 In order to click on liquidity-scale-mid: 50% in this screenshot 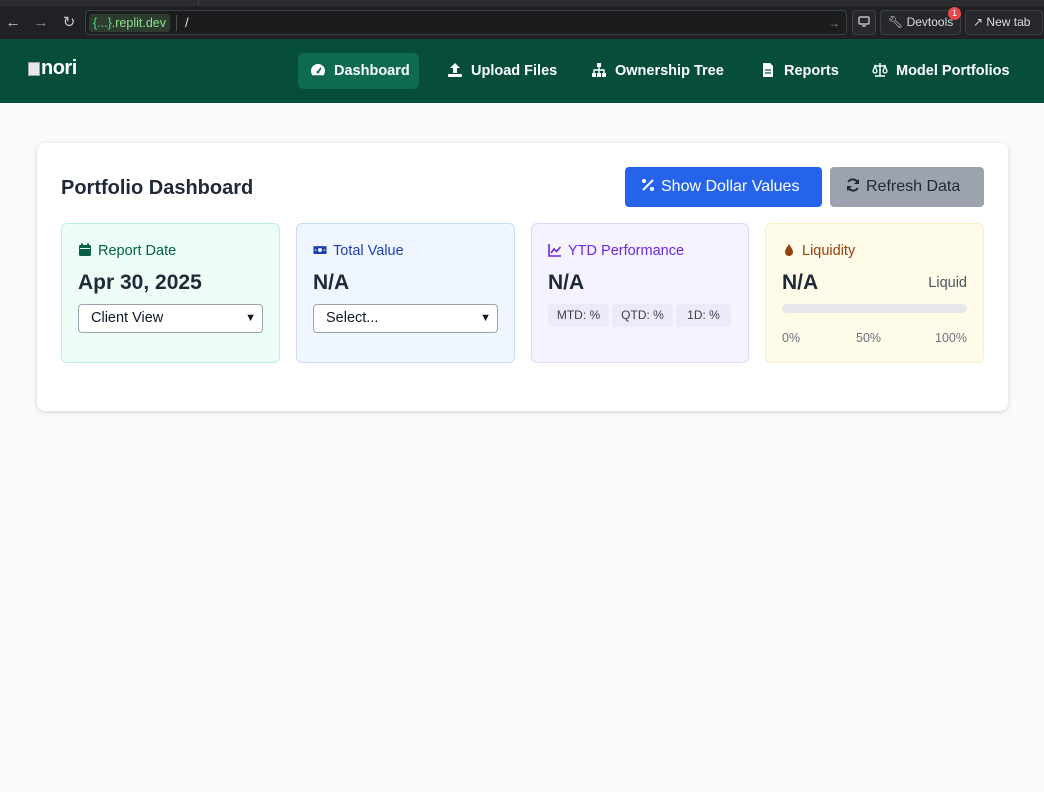, I will do `click(869, 338)`.